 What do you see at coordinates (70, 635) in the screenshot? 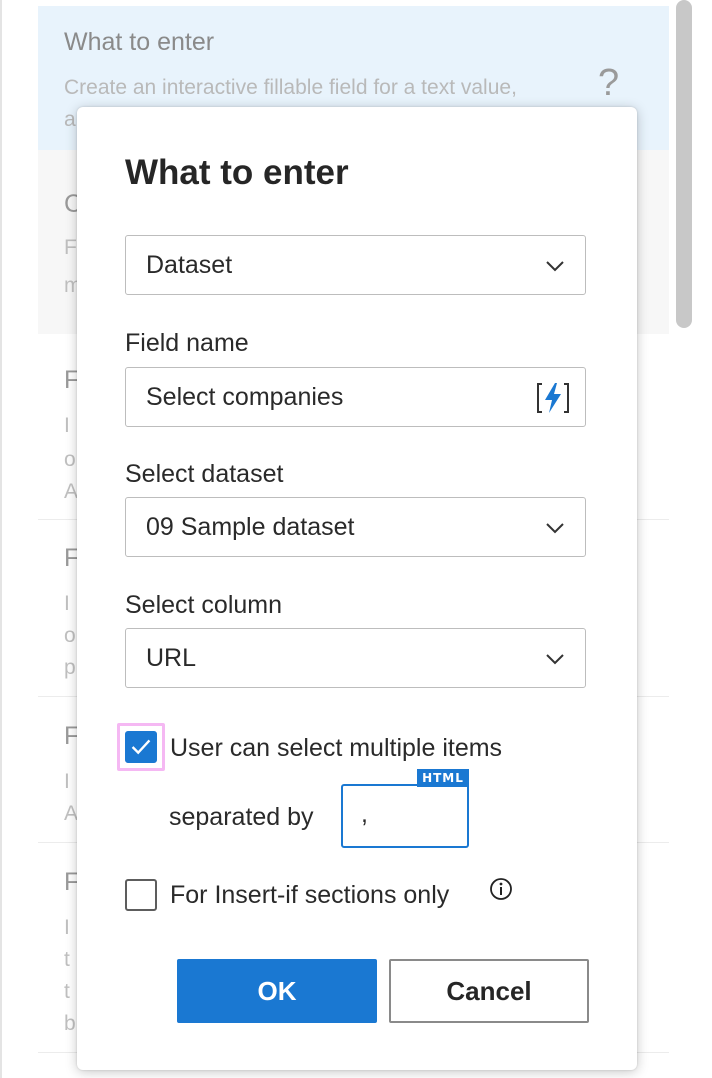
I see `option-card-4-desc: o` at bounding box center [70, 635].